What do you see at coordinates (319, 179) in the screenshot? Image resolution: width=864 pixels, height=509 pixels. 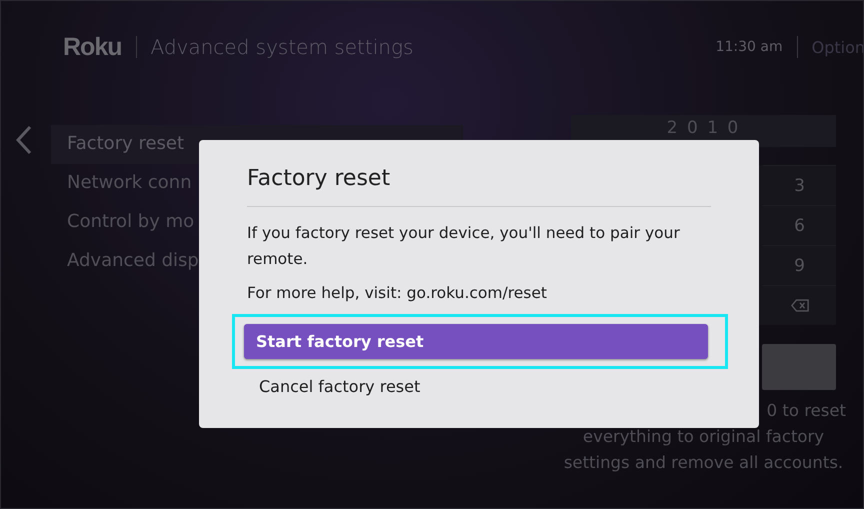 I see `dialog-title: Factory reset` at bounding box center [319, 179].